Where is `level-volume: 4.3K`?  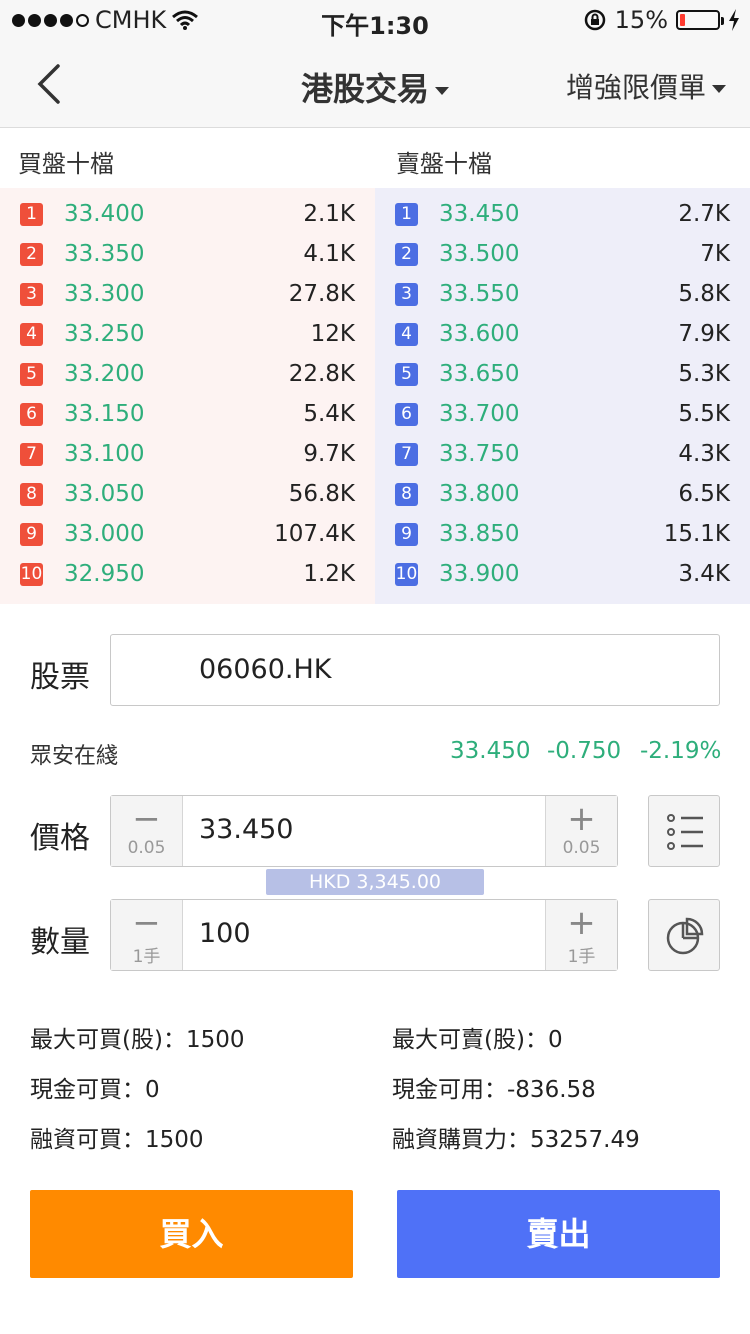 level-volume: 4.3K is located at coordinates (704, 454).